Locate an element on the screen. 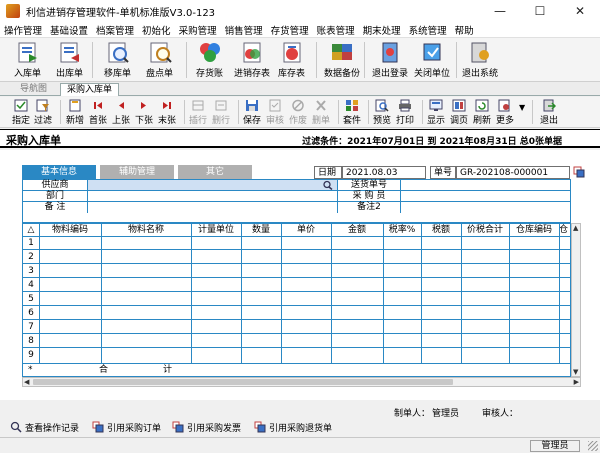 Image resolution: width=600 pixels, height=453 pixels. col-material-code: 物料编码 is located at coordinates (70, 230).